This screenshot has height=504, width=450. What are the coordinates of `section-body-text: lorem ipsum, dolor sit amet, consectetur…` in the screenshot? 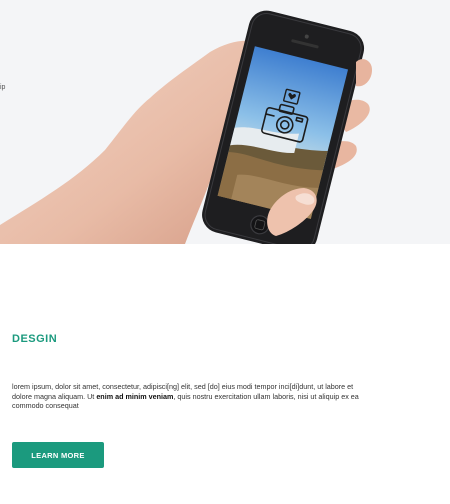 It's located at (188, 396).